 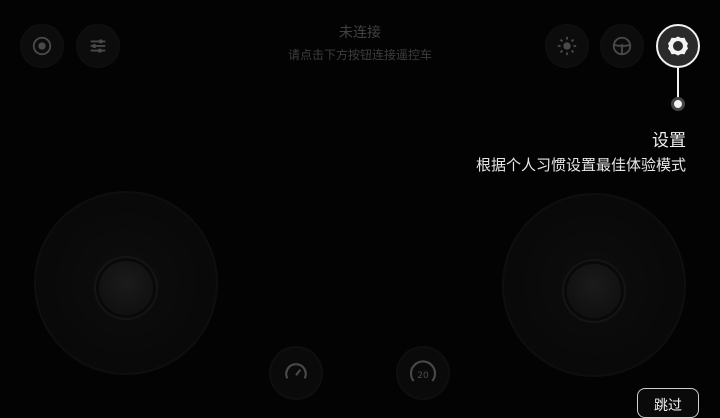 I want to click on left-joystick-knob, so click(x=126, y=288).